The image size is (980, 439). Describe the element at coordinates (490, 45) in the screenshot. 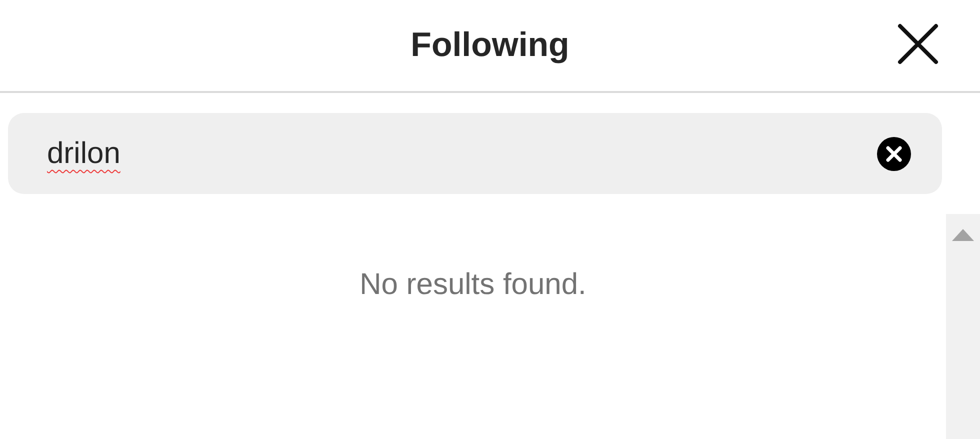

I see `dialog-title: Following` at that location.